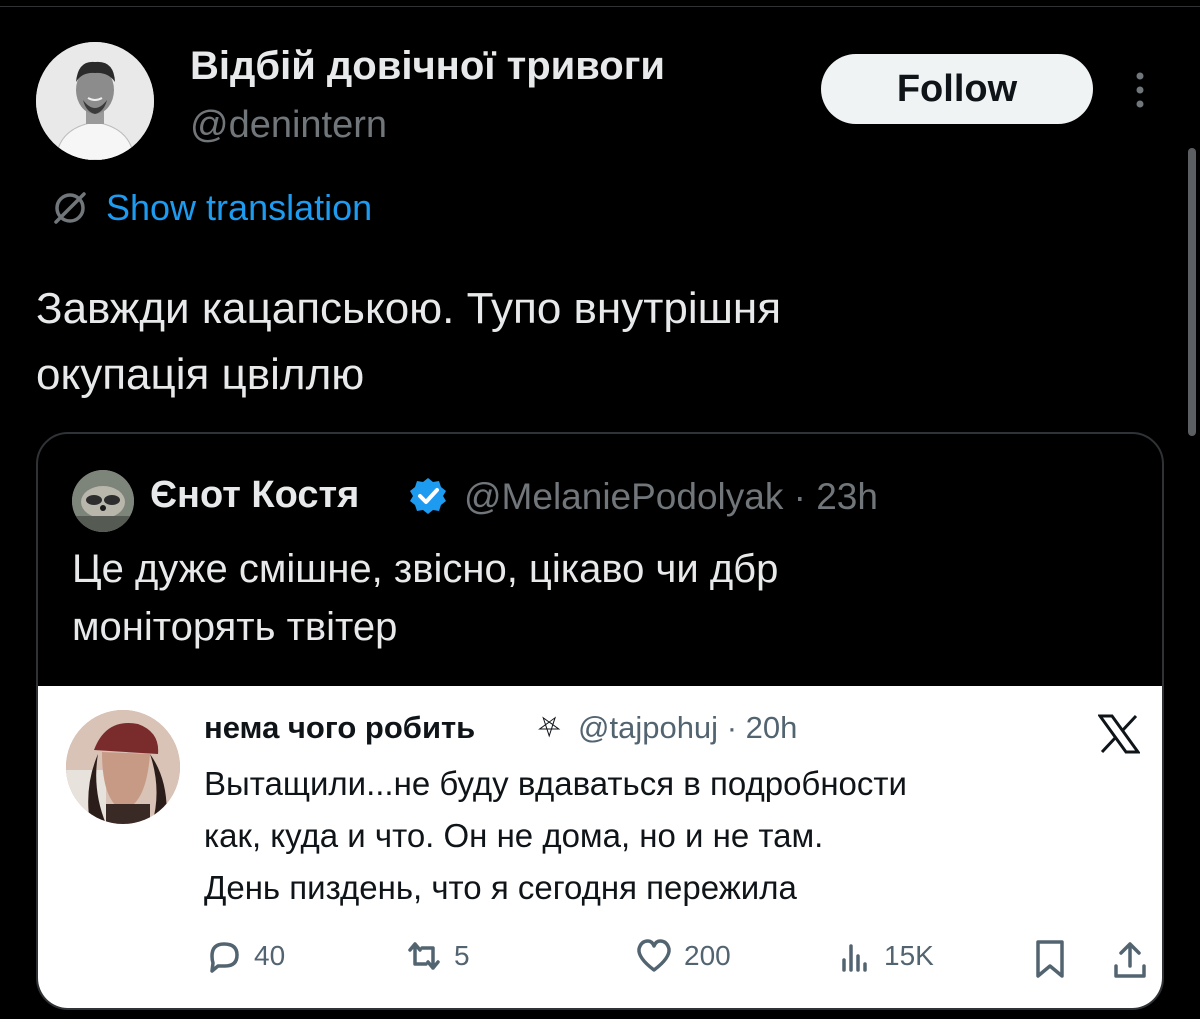  Describe the element at coordinates (224, 957) in the screenshot. I see `reply-icon` at that location.